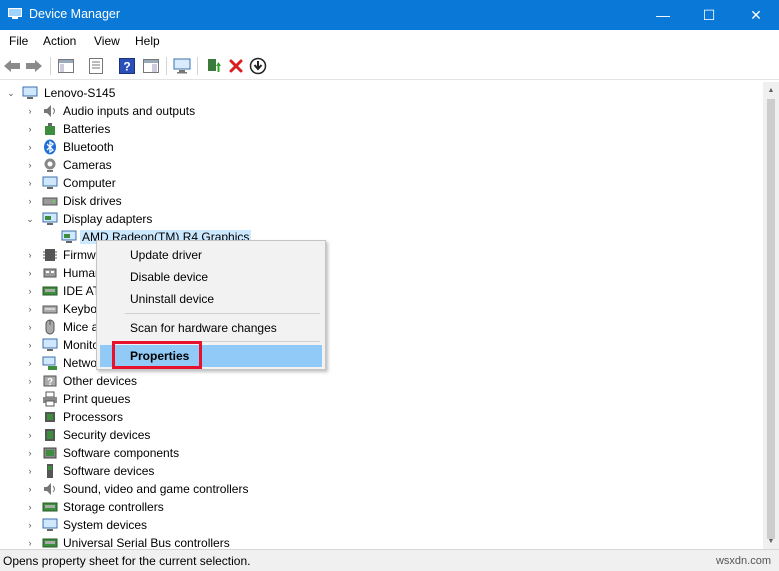 Image resolution: width=779 pixels, height=571 pixels. I want to click on tree-category: › ? Other devices, so click(381, 381).